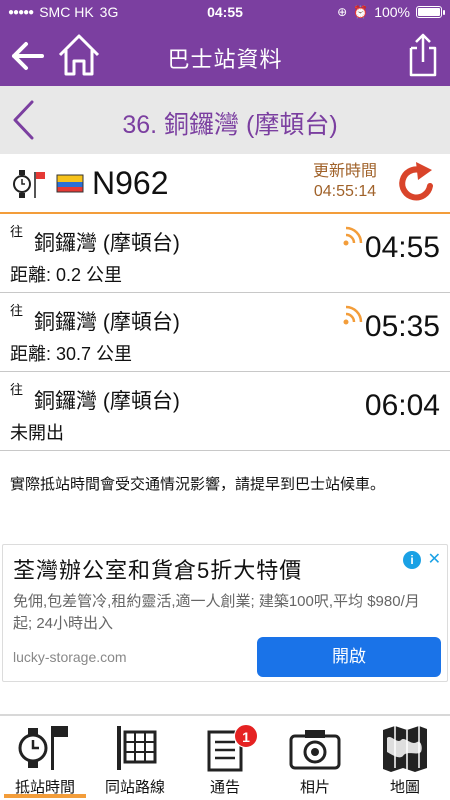 Image resolution: width=450 pixels, height=800 pixels. What do you see at coordinates (430, 12) in the screenshot?
I see `battery-icon` at bounding box center [430, 12].